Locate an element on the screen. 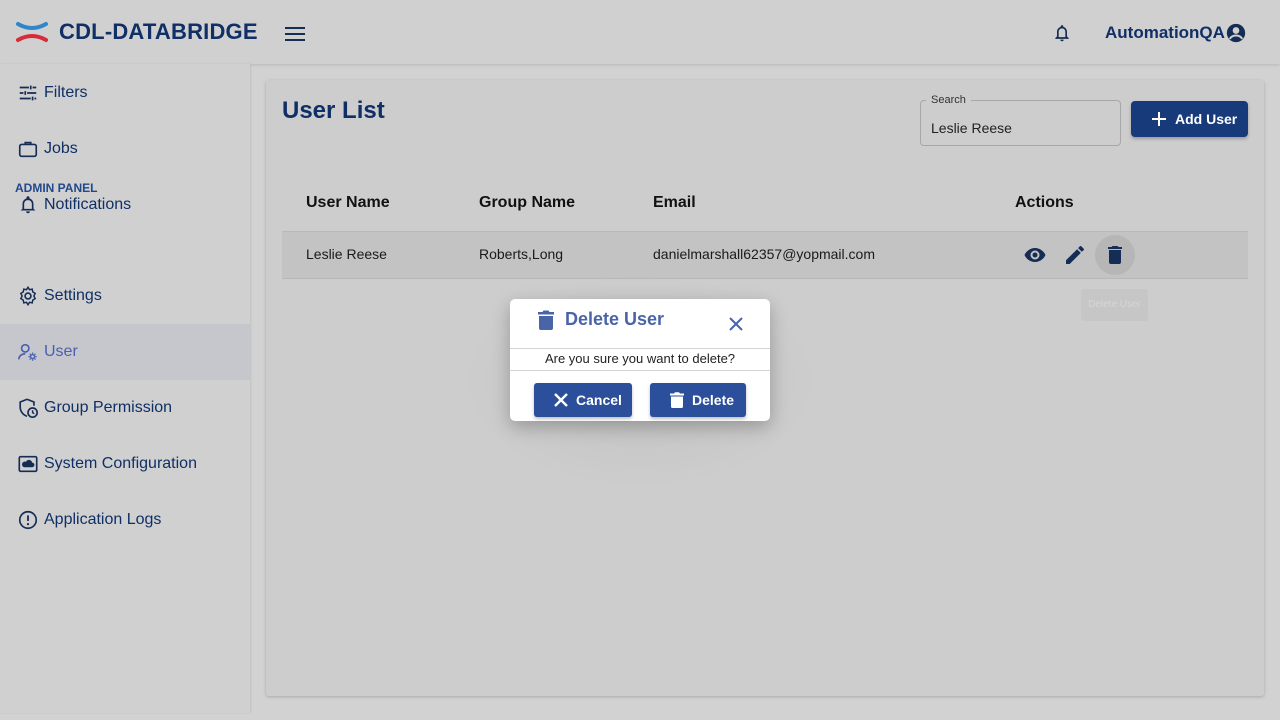  sidebar-item-label: Notifications is located at coordinates (88, 204).